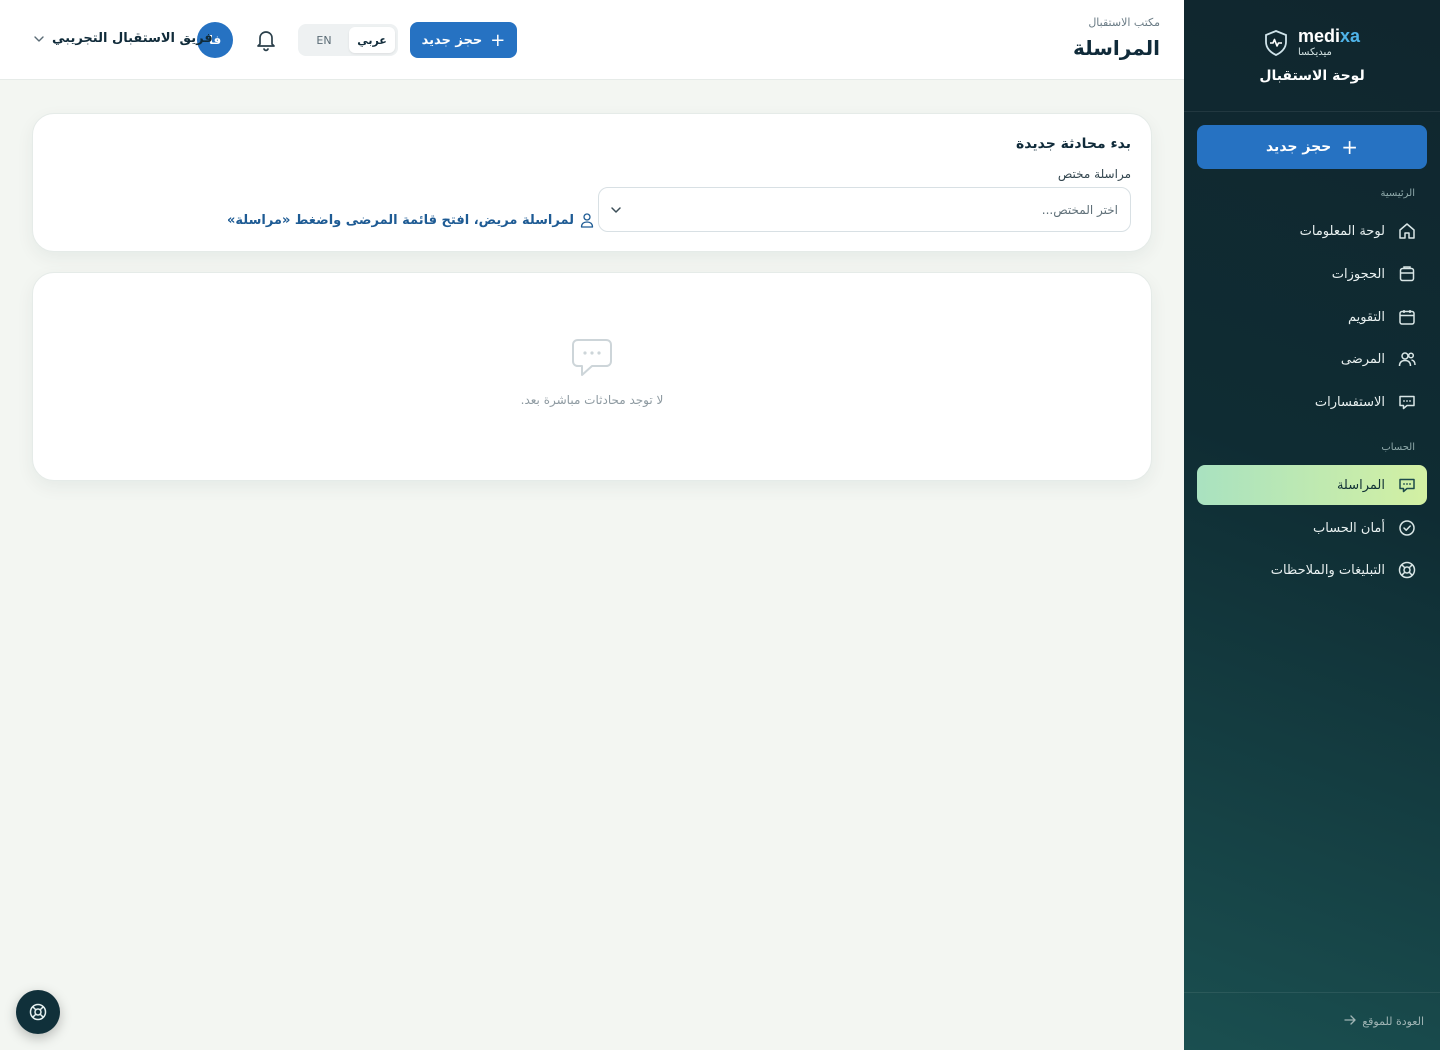 The height and width of the screenshot is (1050, 1440). Describe the element at coordinates (1094, 174) in the screenshot. I see `specialist-field-label: مراسلة مختص` at that location.